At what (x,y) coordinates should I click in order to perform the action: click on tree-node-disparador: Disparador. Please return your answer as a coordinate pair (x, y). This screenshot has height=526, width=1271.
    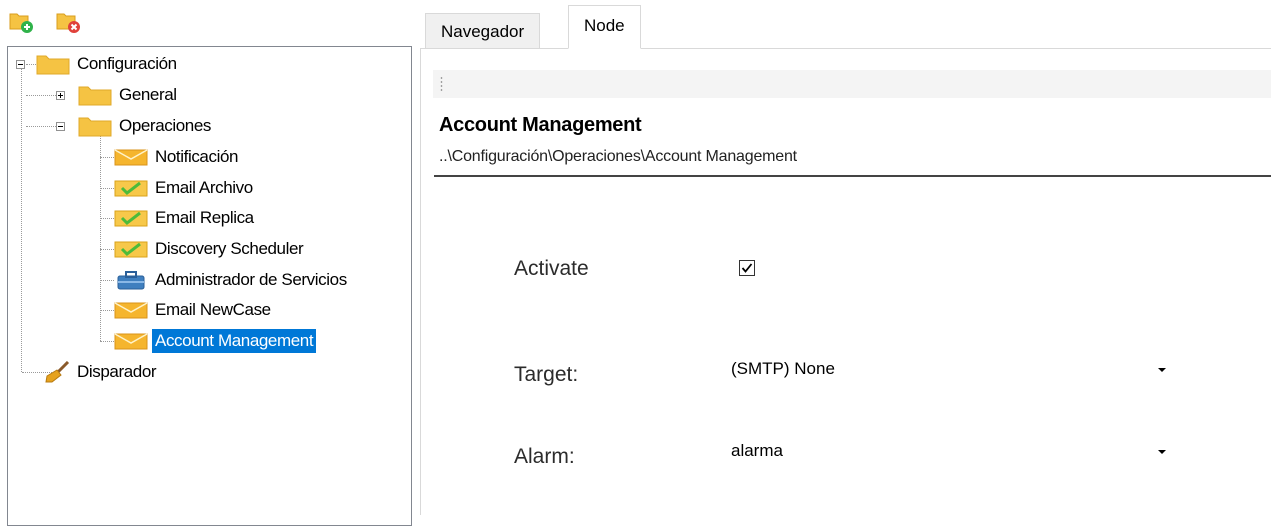
    Looking at the image, I should click on (101, 372).